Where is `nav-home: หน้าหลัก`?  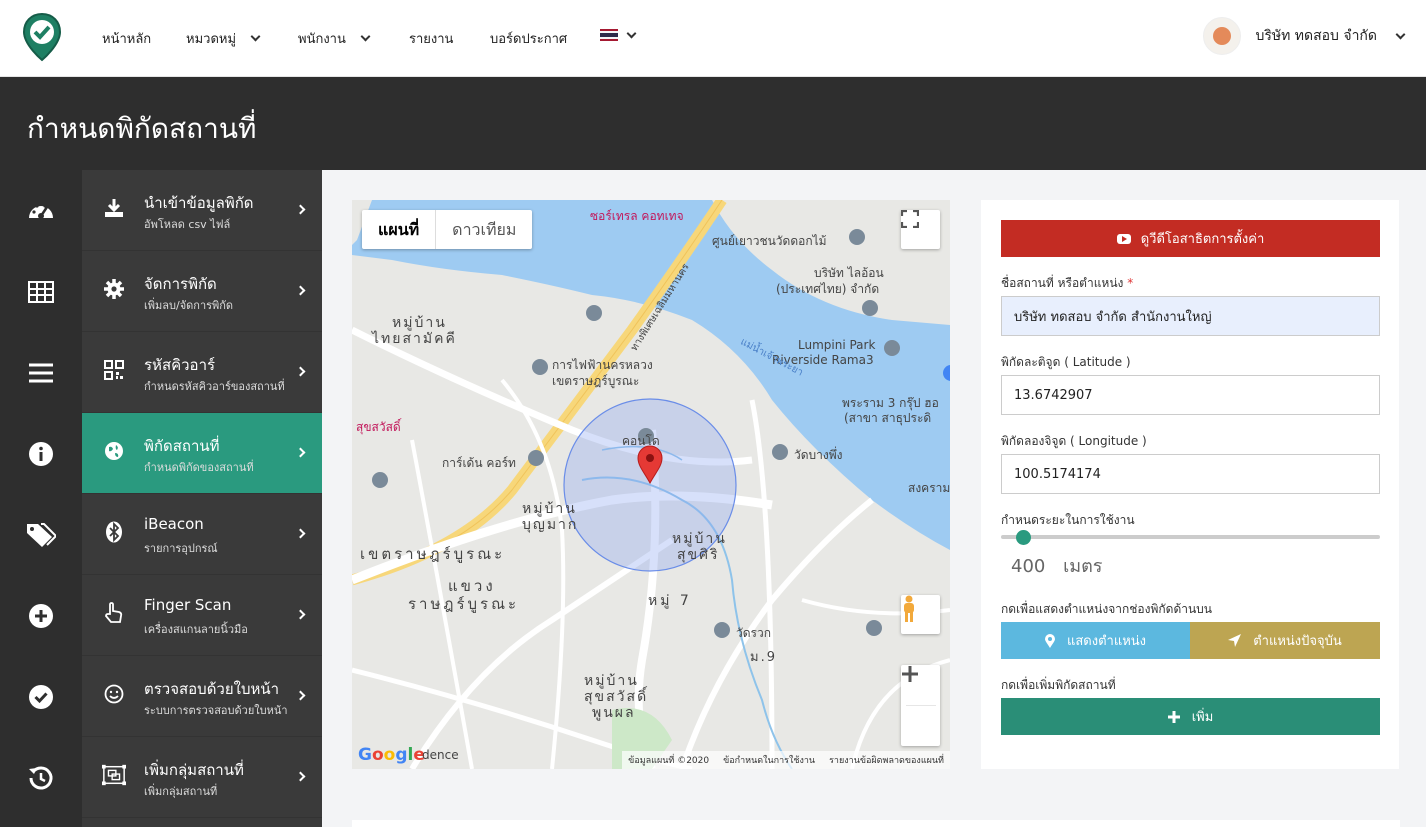
nav-home: หน้าหลัก is located at coordinates (126, 38).